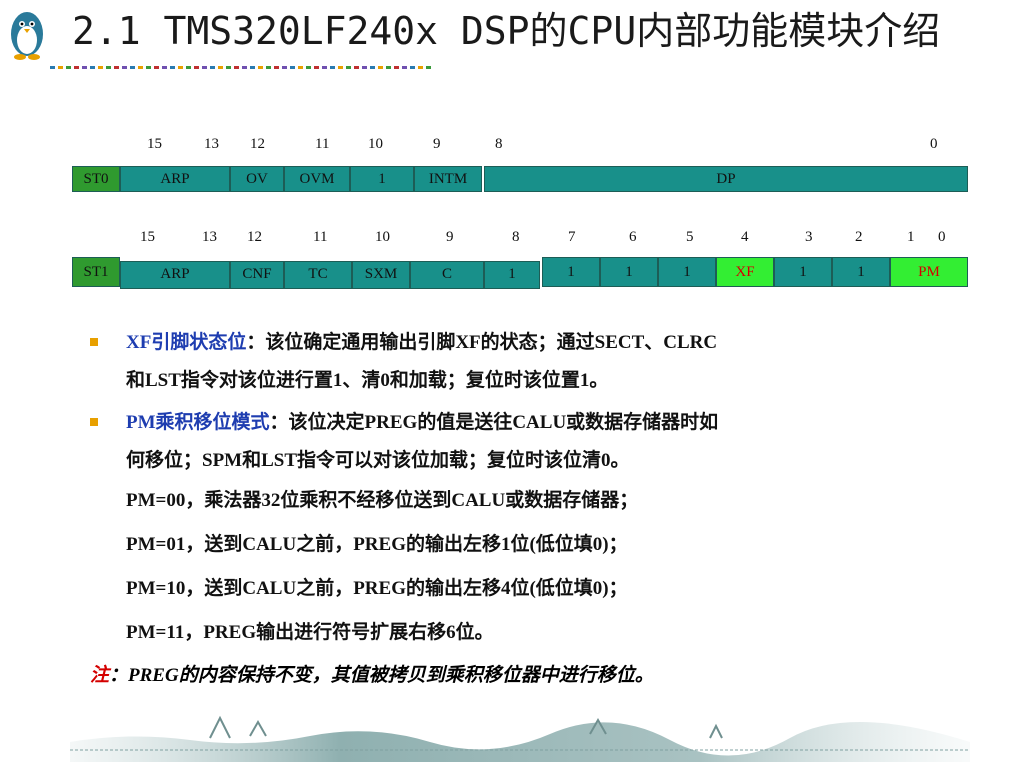  I want to click on st1-bit-label: 7, so click(572, 237).